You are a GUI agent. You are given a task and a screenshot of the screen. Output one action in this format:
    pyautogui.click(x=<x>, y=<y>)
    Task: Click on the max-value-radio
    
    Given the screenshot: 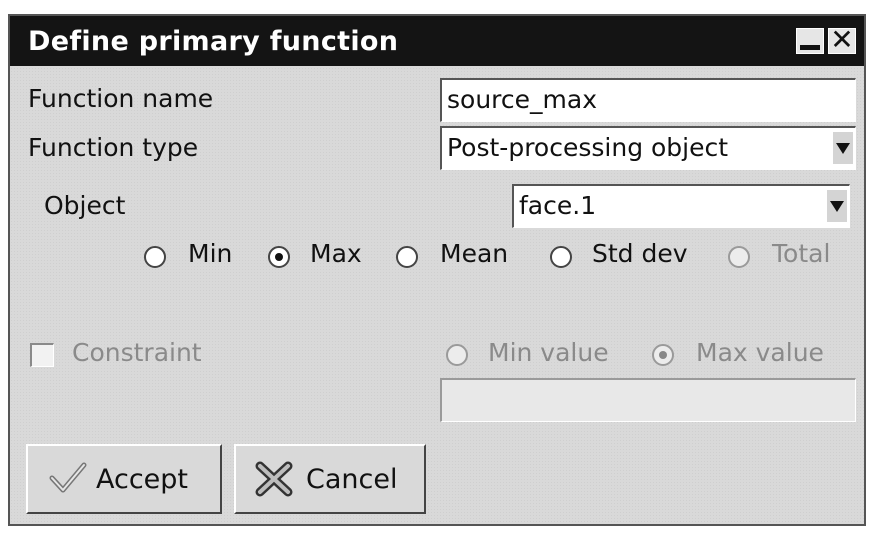 What is the action you would take?
    pyautogui.click(x=663, y=355)
    